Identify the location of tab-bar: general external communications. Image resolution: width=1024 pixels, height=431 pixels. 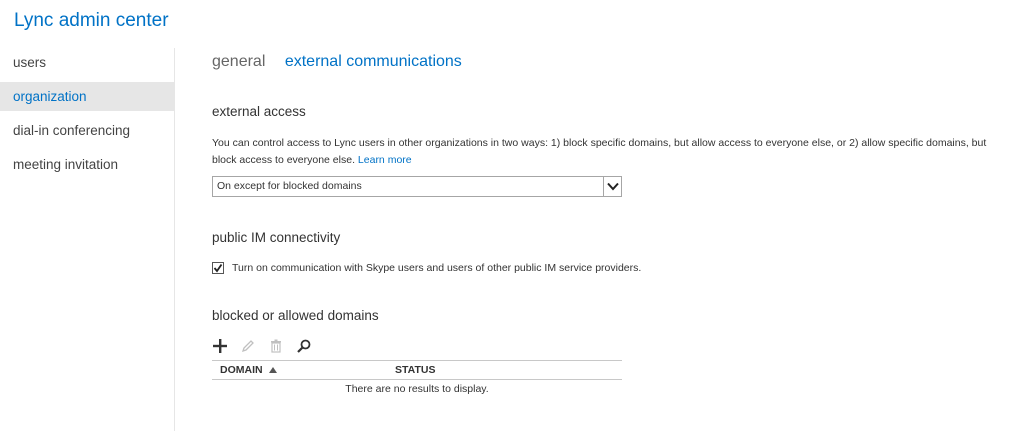
(344, 62).